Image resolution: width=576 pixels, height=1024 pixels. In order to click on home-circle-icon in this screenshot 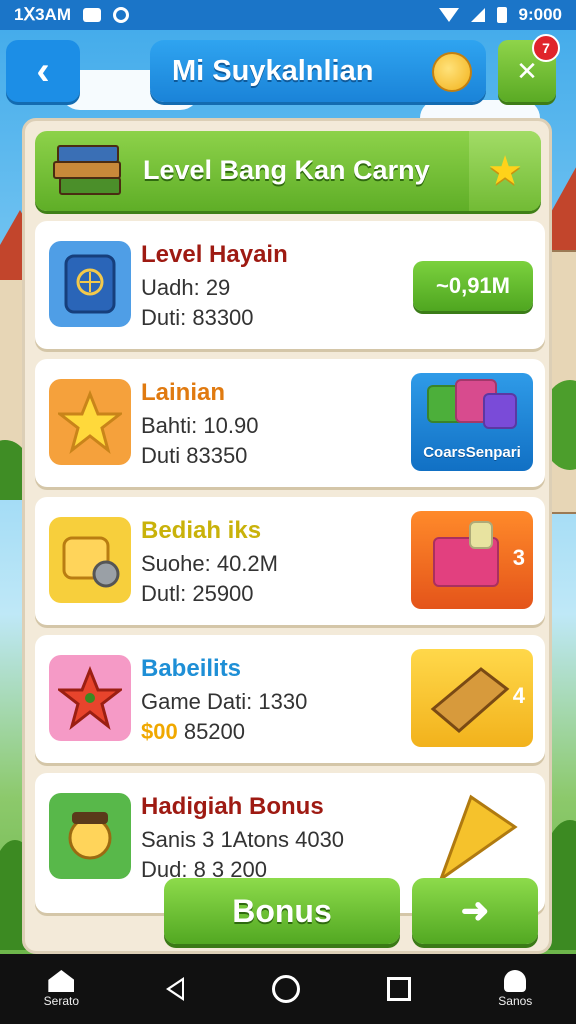, I will do `click(285, 989)`.